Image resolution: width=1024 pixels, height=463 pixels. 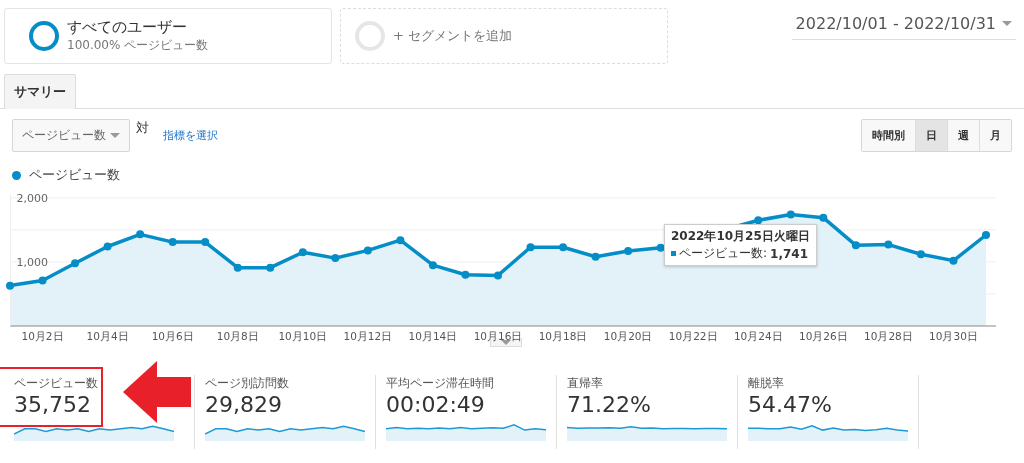 What do you see at coordinates (71, 135) in the screenshot?
I see `metric-dropdown: ページビュー数` at bounding box center [71, 135].